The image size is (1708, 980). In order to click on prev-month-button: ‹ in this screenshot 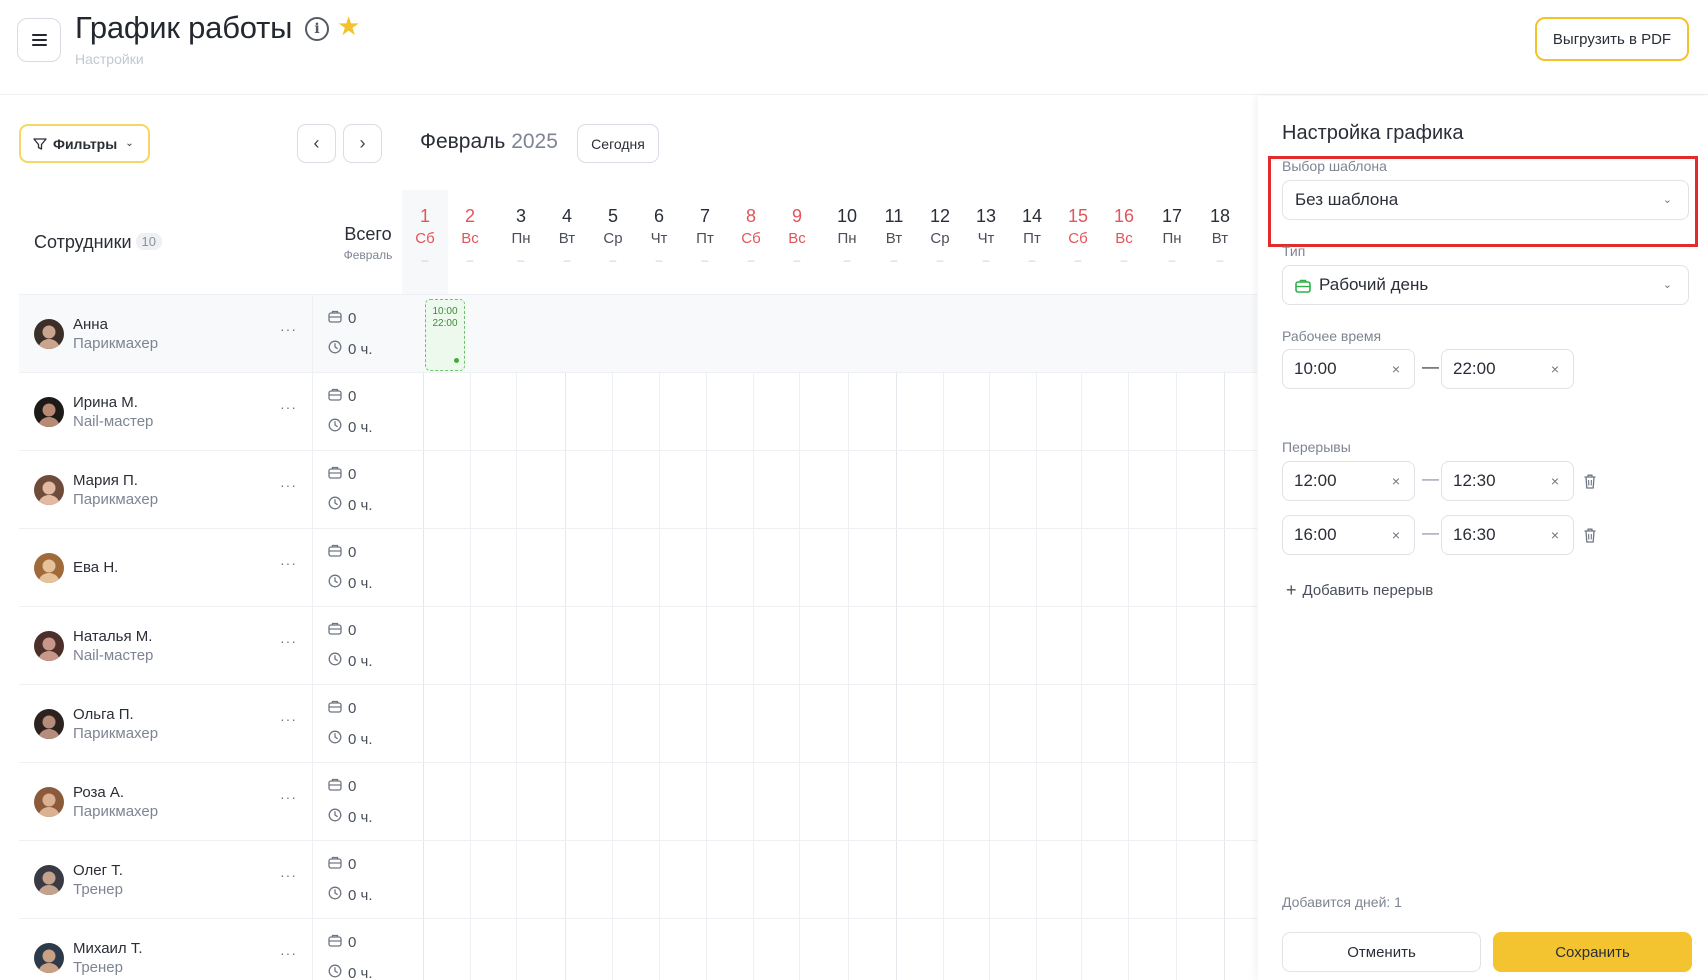, I will do `click(316, 143)`.